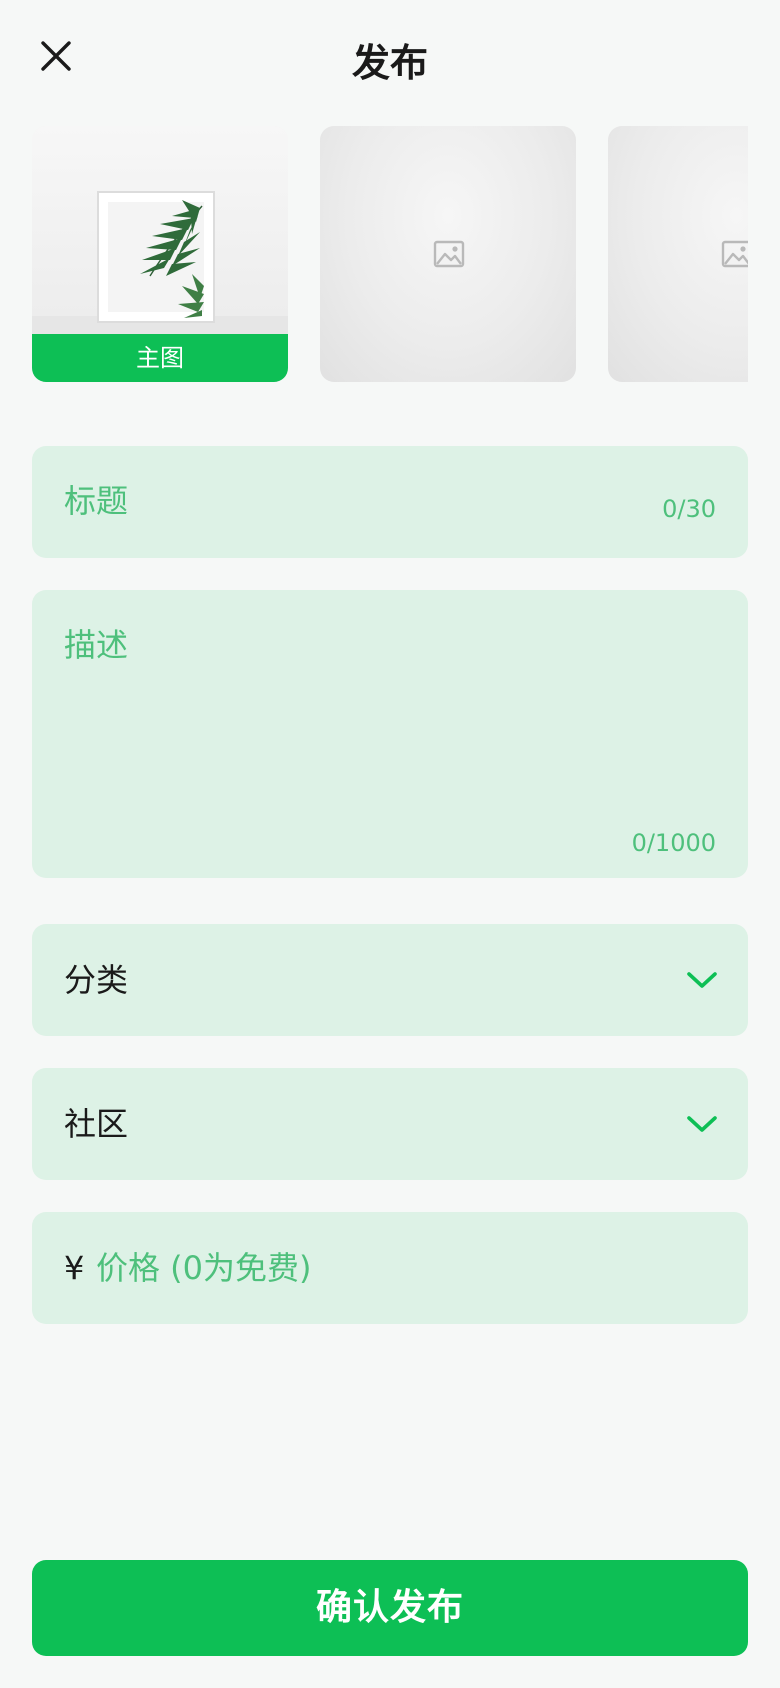 This screenshot has width=780, height=1688. I want to click on image-strip: 主图, so click(390, 254).